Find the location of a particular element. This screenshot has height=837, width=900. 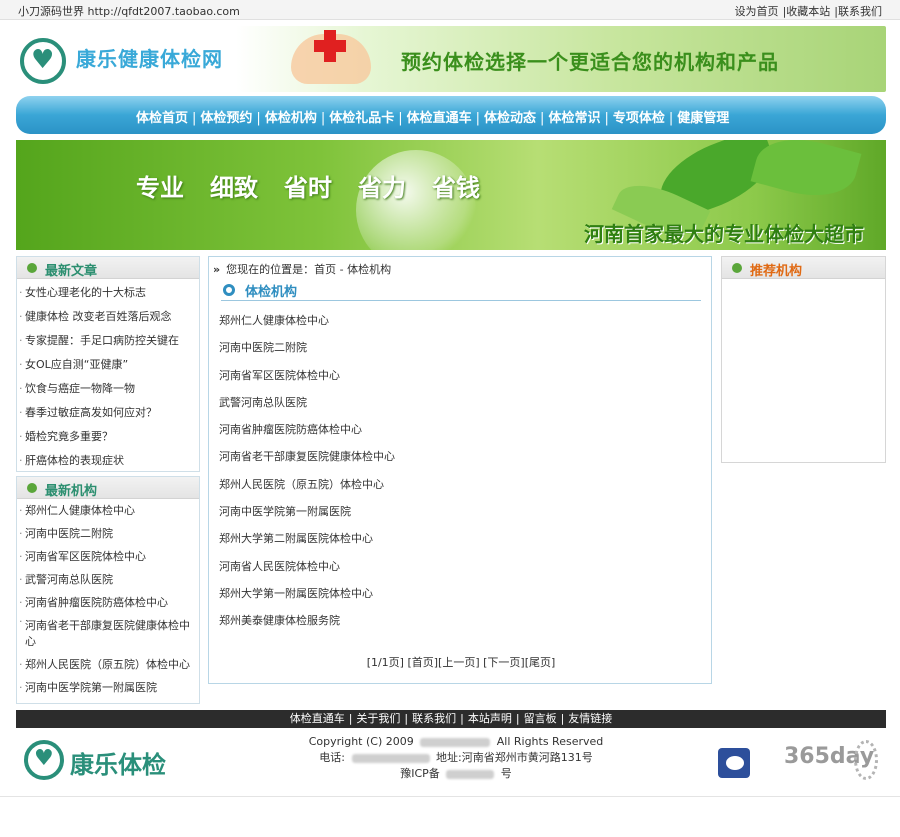

nav-item-home: 体检首页 is located at coordinates (162, 118).